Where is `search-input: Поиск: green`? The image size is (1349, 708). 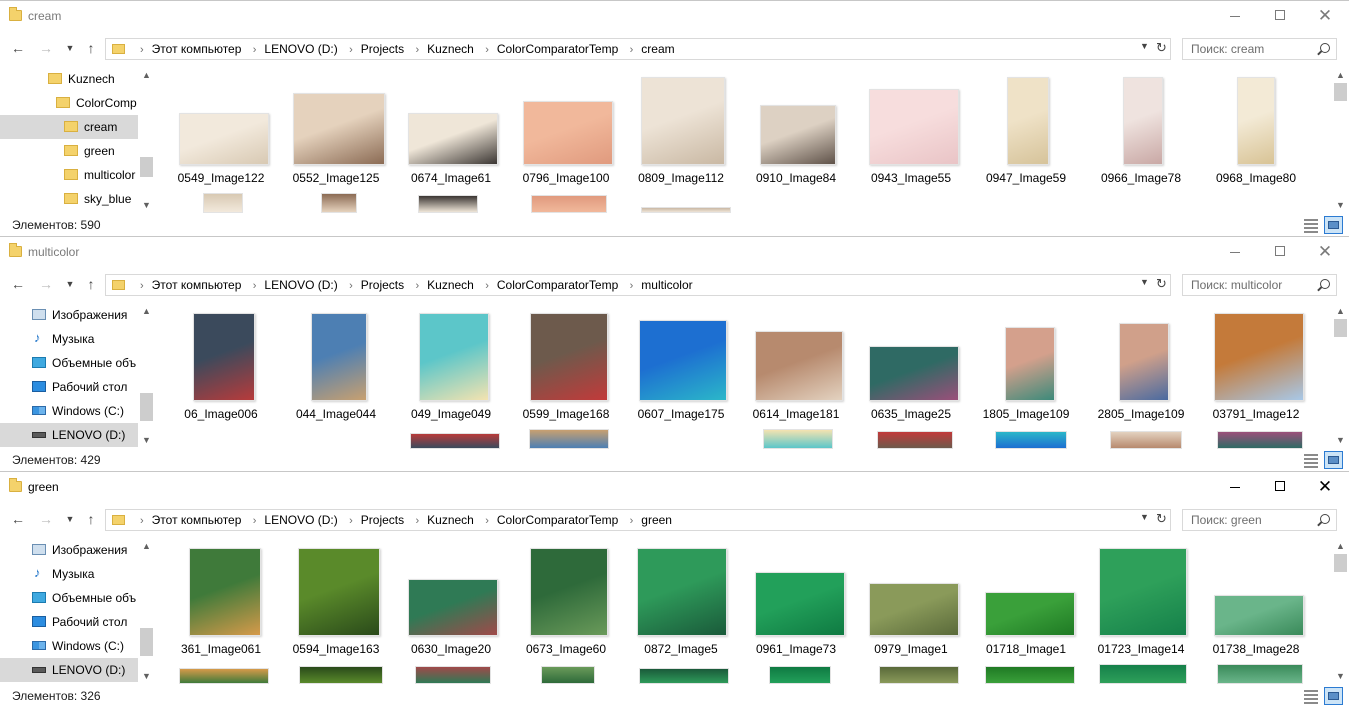 search-input: Поиск: green is located at coordinates (1259, 520).